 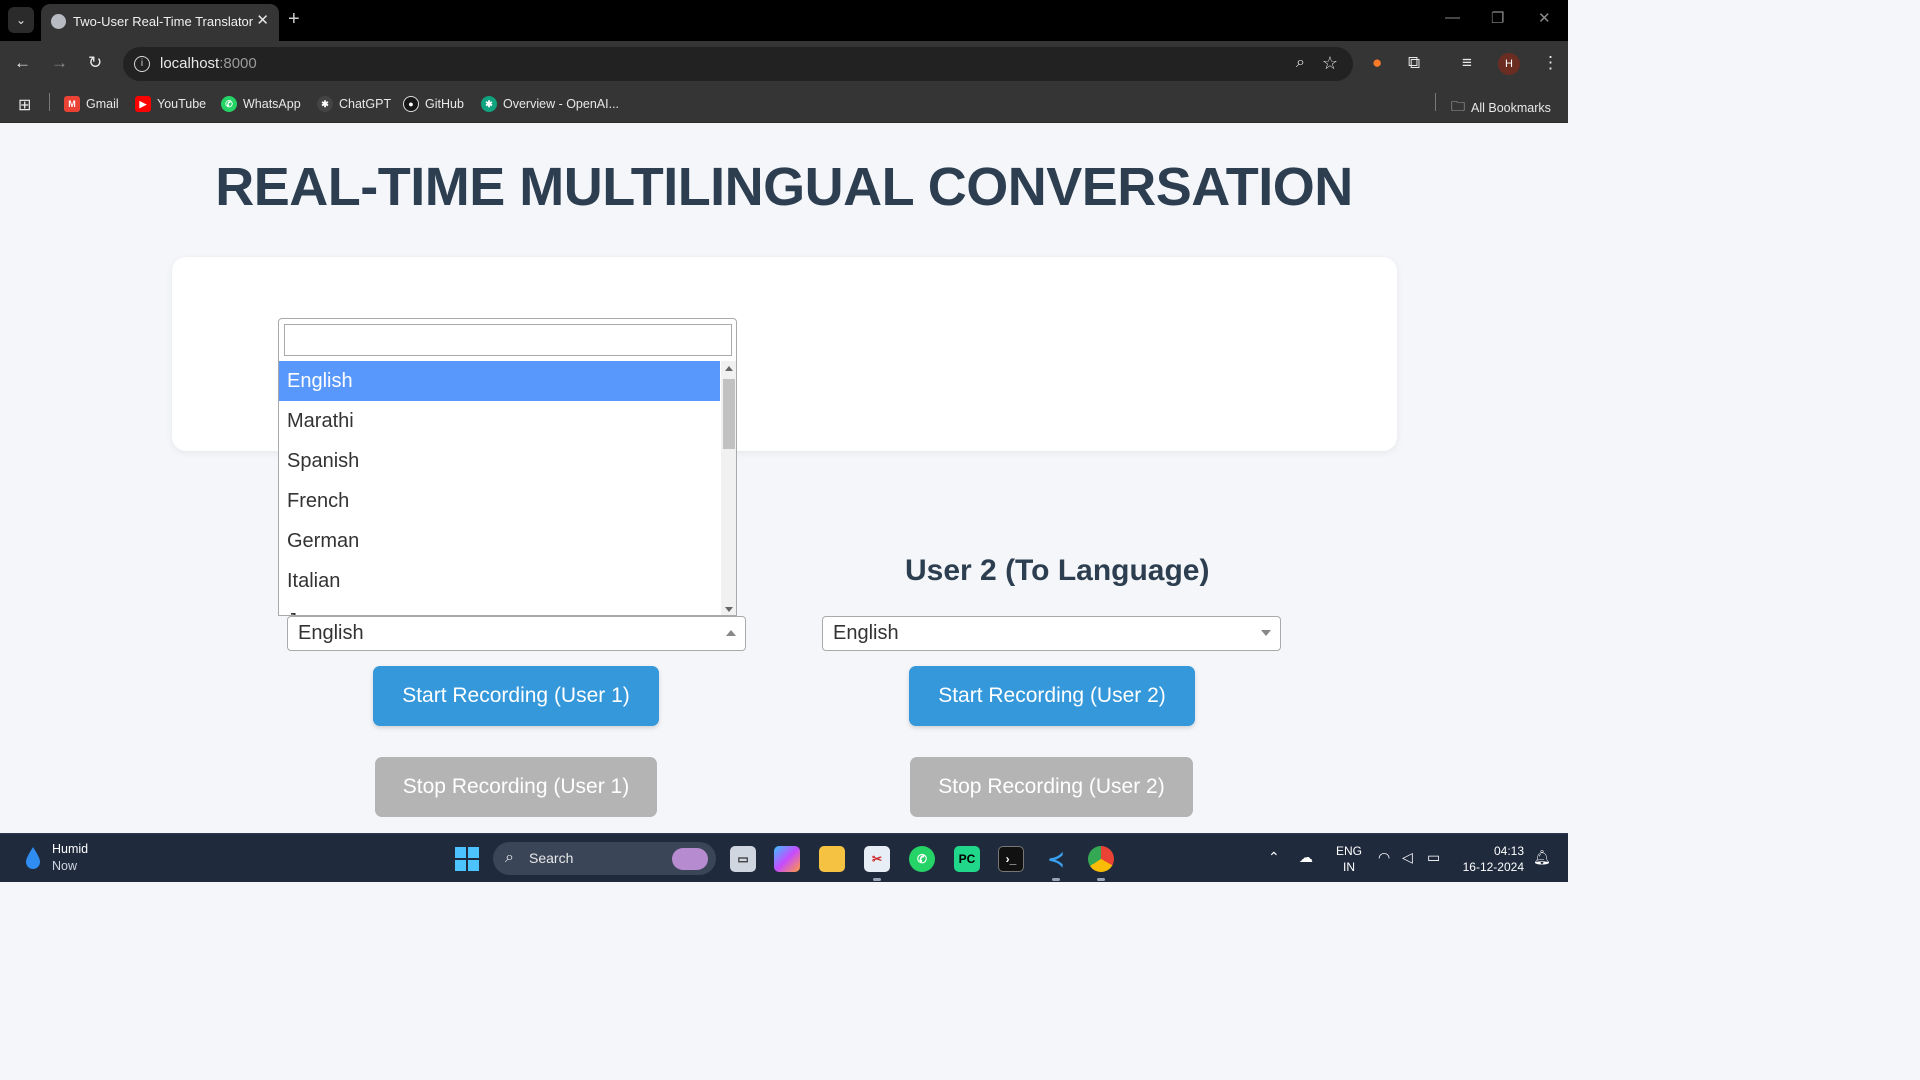 I want to click on volume-icon: ◁, so click(x=1407, y=857).